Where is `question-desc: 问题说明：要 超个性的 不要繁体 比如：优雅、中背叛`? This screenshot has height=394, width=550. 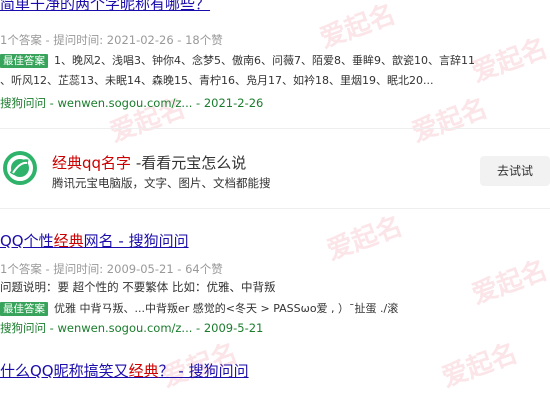
question-desc: 问题说明：要 超个性的 不要繁体 比如：优雅、中背叛 is located at coordinates (137, 287).